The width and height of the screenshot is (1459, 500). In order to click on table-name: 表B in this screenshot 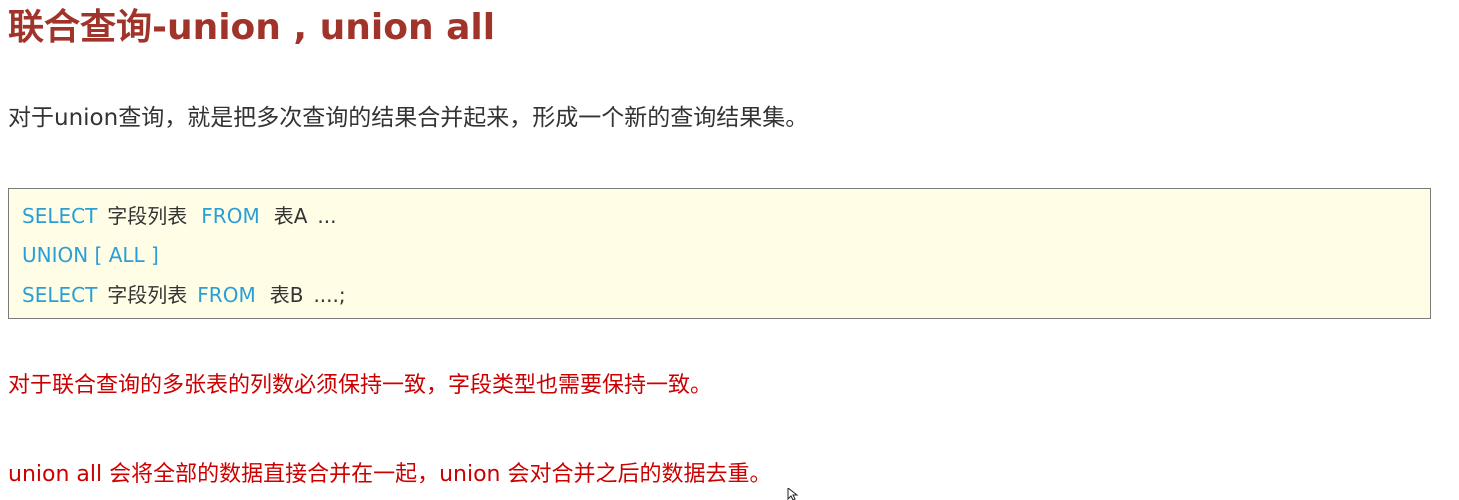, I will do `click(286, 295)`.